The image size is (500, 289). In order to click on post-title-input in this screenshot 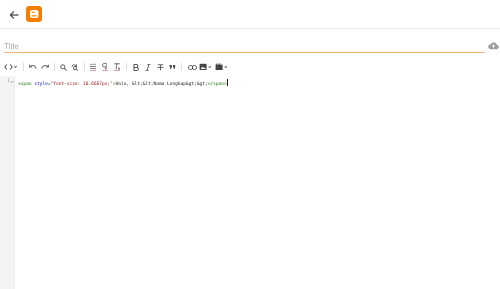, I will do `click(245, 46)`.